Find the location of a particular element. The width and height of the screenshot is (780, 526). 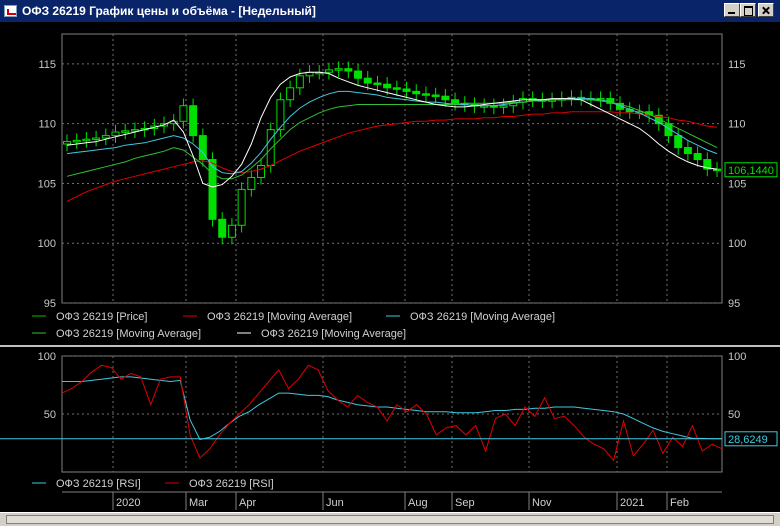

price-tick-right: 115 is located at coordinates (737, 65).